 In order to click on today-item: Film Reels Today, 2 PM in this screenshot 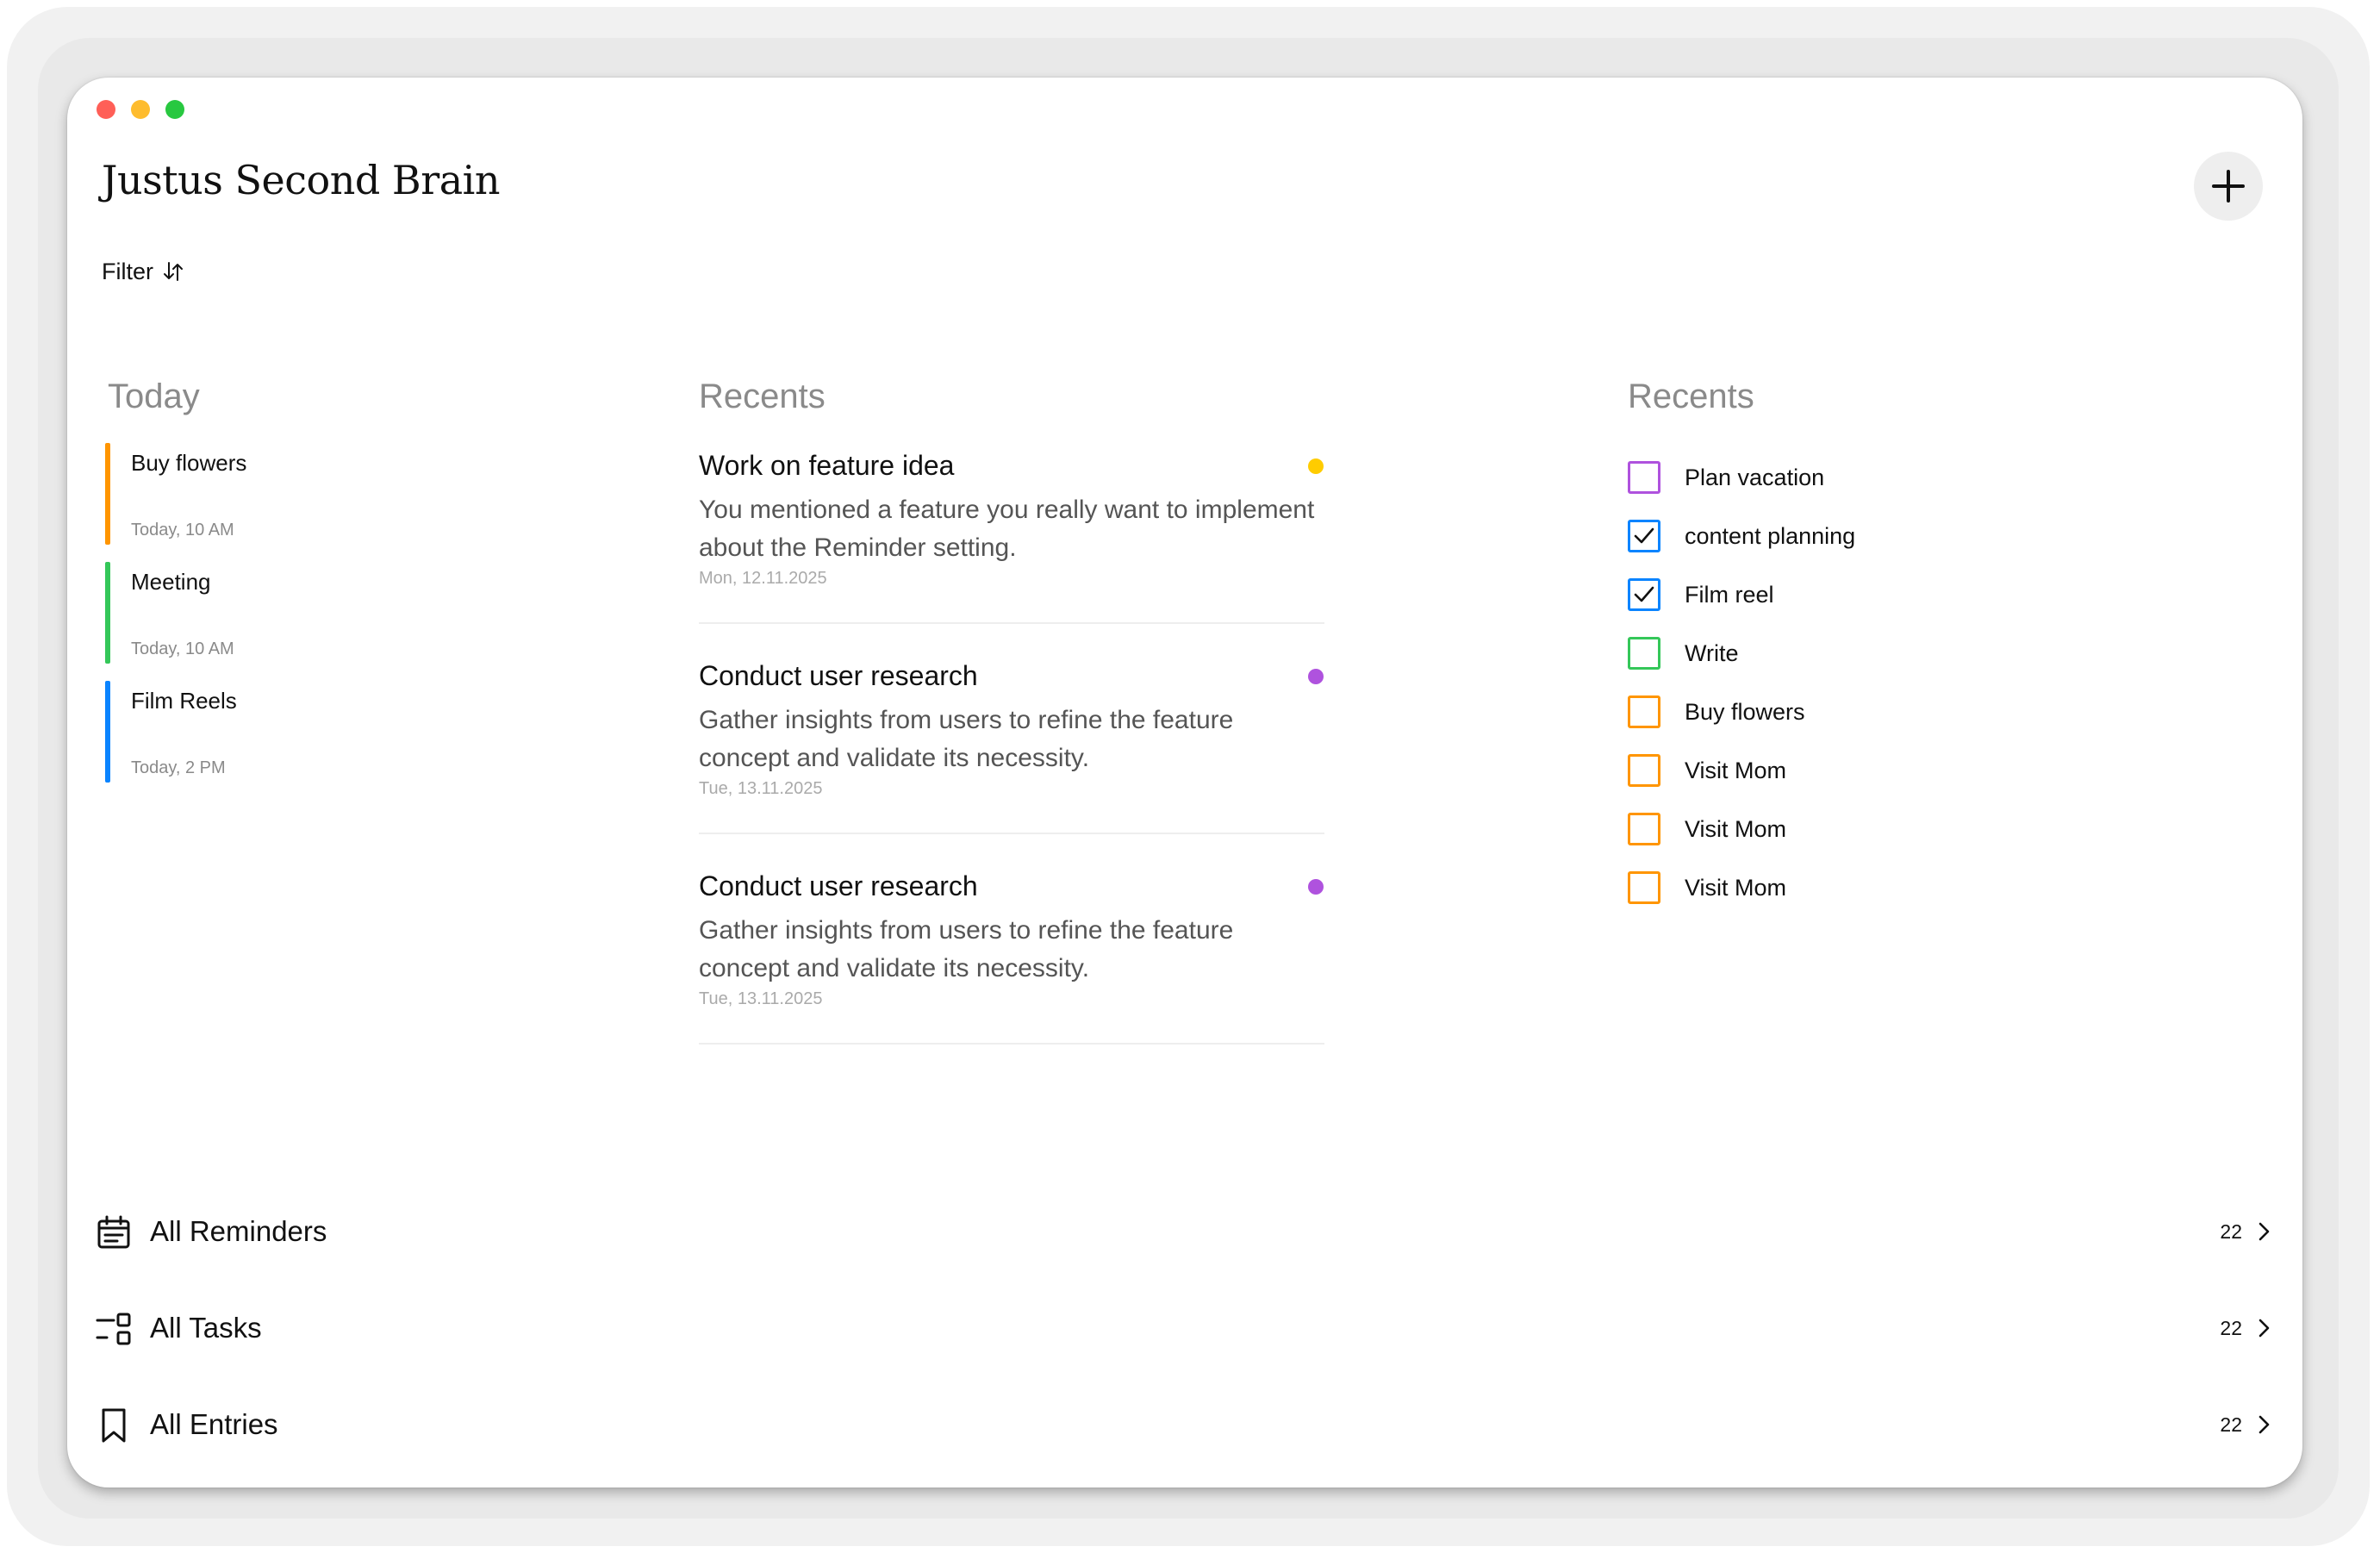, I will do `click(191, 732)`.